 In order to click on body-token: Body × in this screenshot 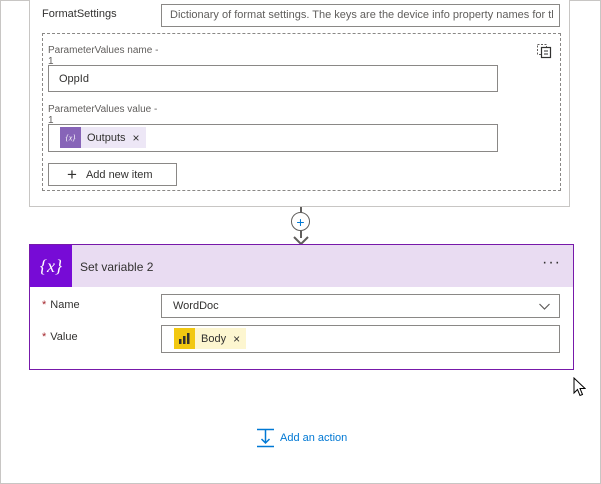, I will do `click(210, 338)`.